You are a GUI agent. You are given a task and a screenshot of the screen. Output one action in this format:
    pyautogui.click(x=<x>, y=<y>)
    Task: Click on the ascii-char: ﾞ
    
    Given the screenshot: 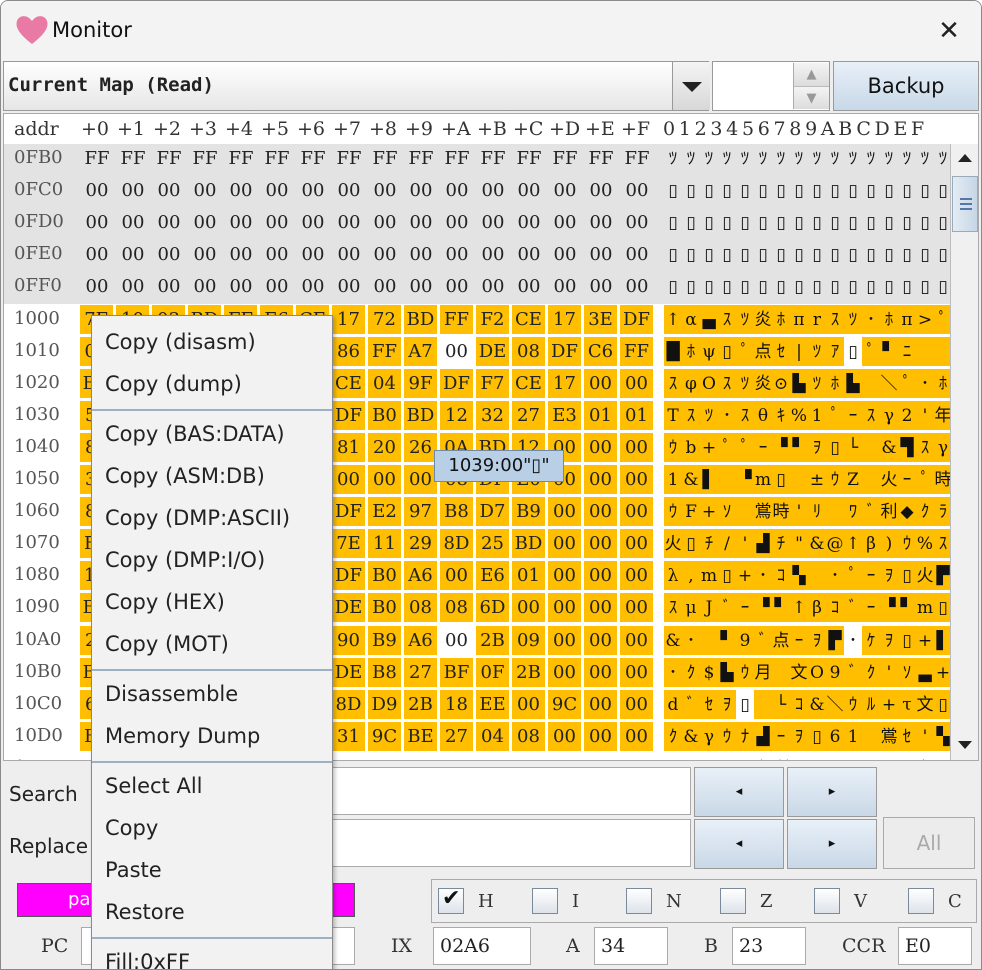 What is the action you would take?
    pyautogui.click(x=925, y=757)
    